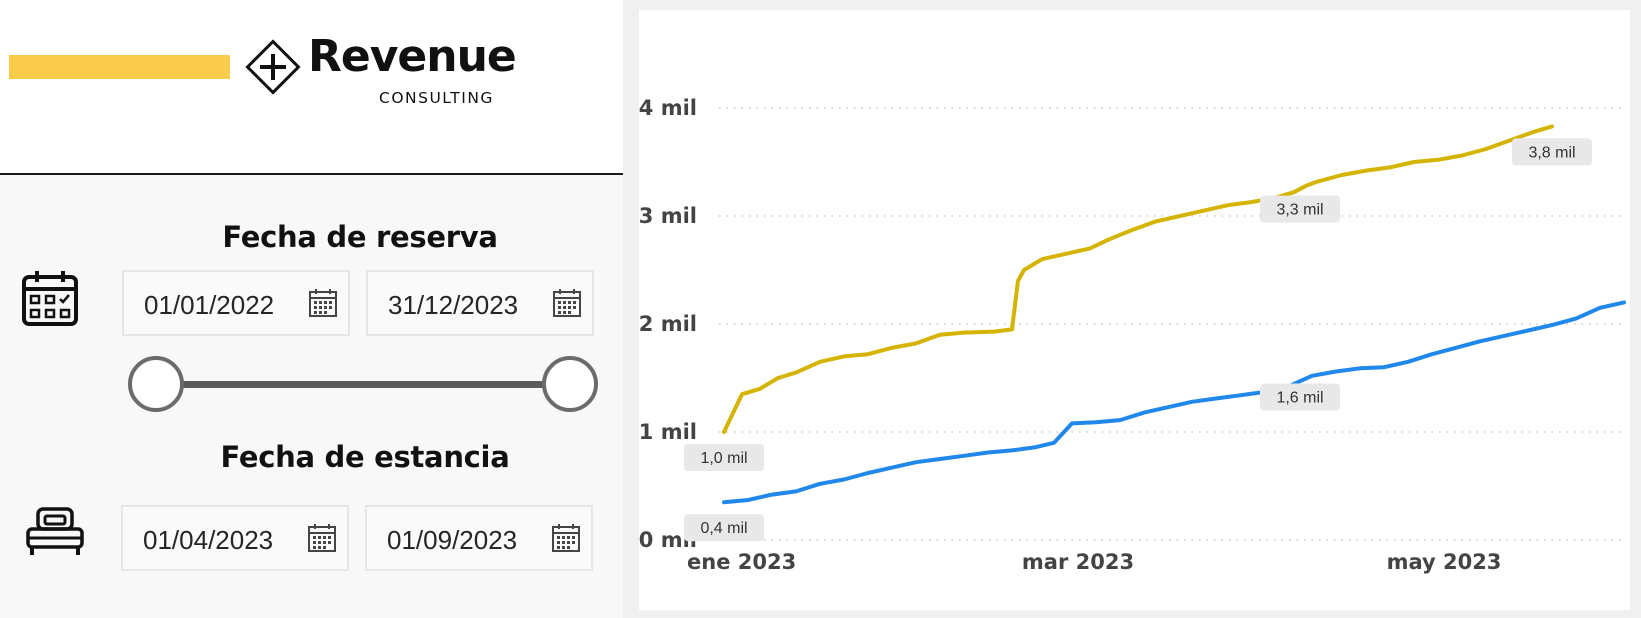 This screenshot has width=1641, height=618. Describe the element at coordinates (452, 540) in the screenshot. I see `stay-end-date-value: 01/09/2023` at that location.